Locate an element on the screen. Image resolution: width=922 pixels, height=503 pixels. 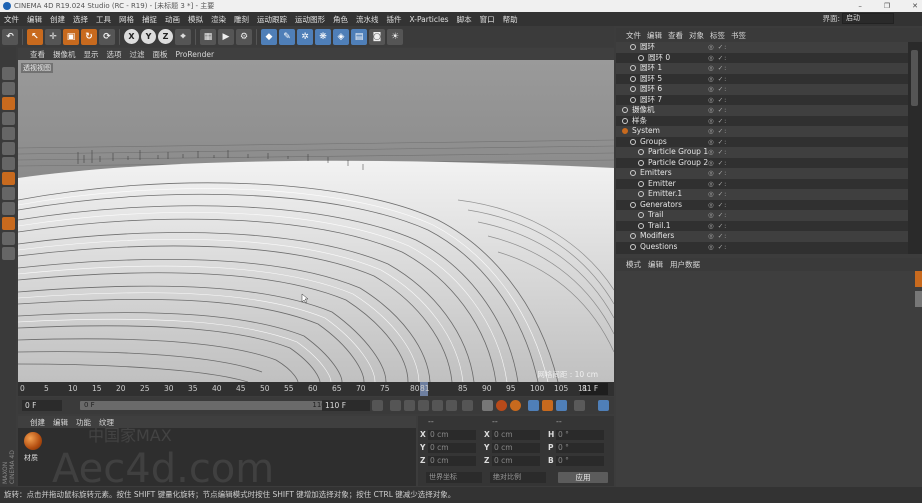
scale-key-icon is located at coordinates (547, 405).